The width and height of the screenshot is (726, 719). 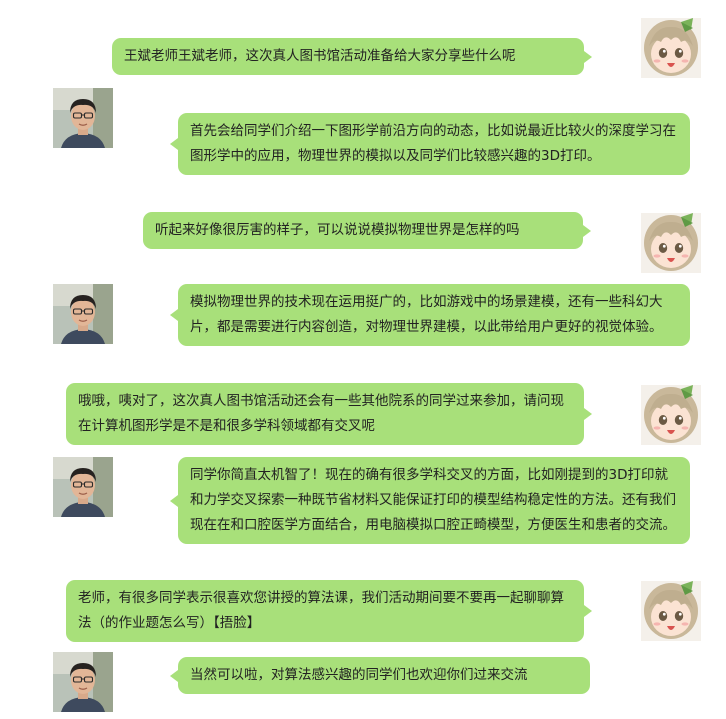 I want to click on message-text: 听起来好像很厉害的样子，可以说说模拟物理世界是怎样的吗, so click(x=337, y=230).